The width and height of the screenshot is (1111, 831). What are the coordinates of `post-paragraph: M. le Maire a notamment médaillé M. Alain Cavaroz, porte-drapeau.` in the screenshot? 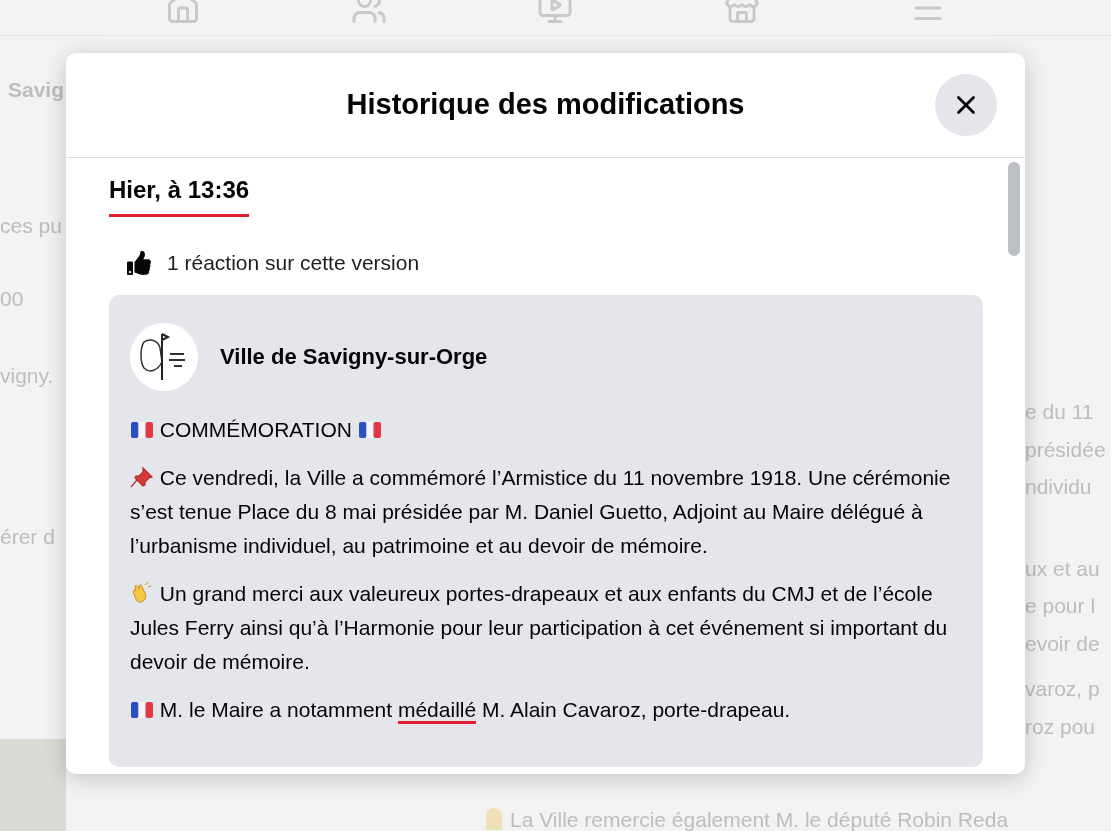 It's located at (546, 709).